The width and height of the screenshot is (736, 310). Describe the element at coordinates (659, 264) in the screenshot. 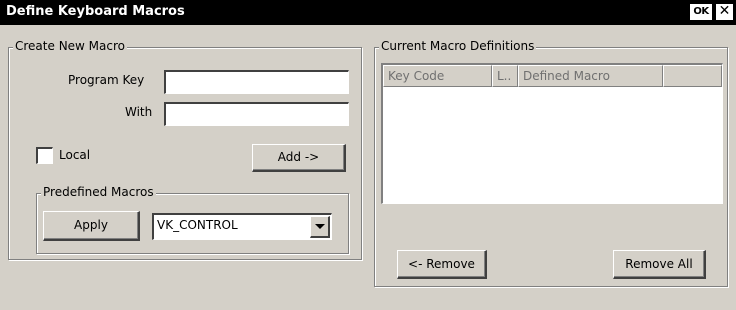

I see `remove-all-button: Remove All` at that location.